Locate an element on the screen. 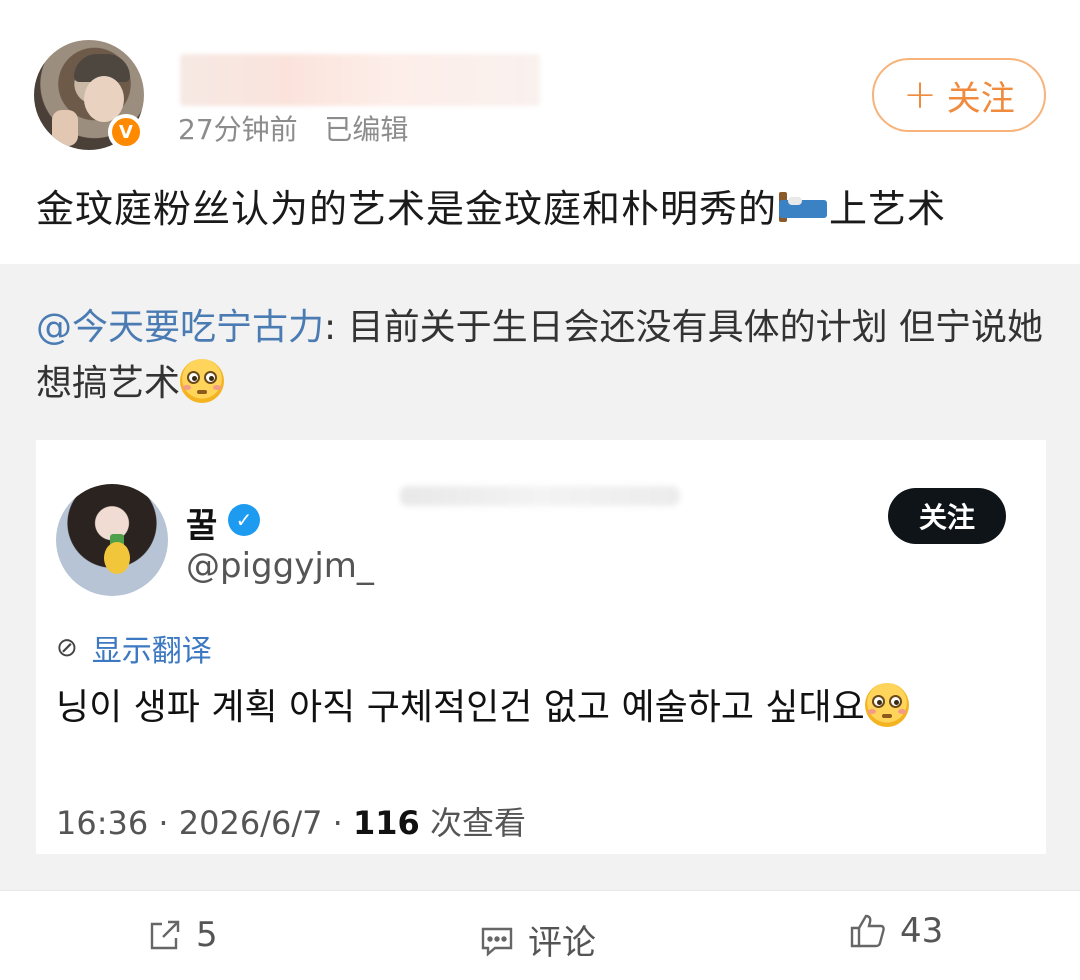 The height and width of the screenshot is (980, 1080). tweet-time: 16:36 · 2026/6/7 · is located at coordinates (199, 823).